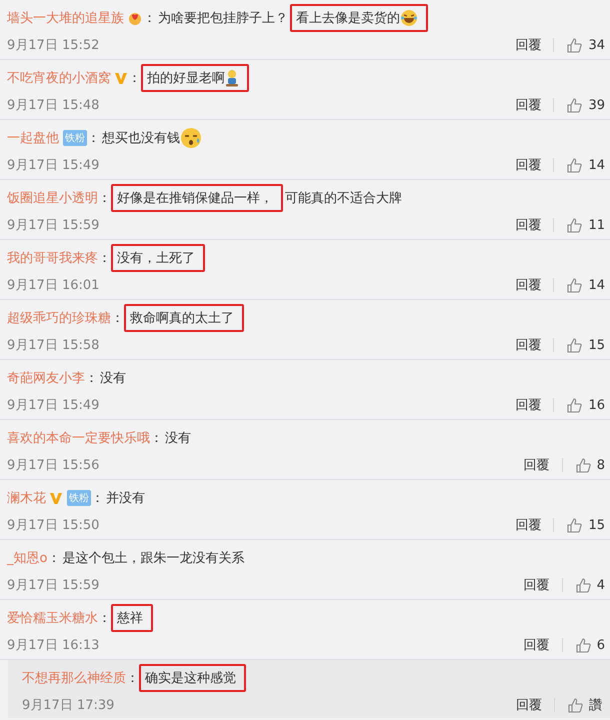  What do you see at coordinates (125, 498) in the screenshot?
I see `comment-text: 并没有` at bounding box center [125, 498].